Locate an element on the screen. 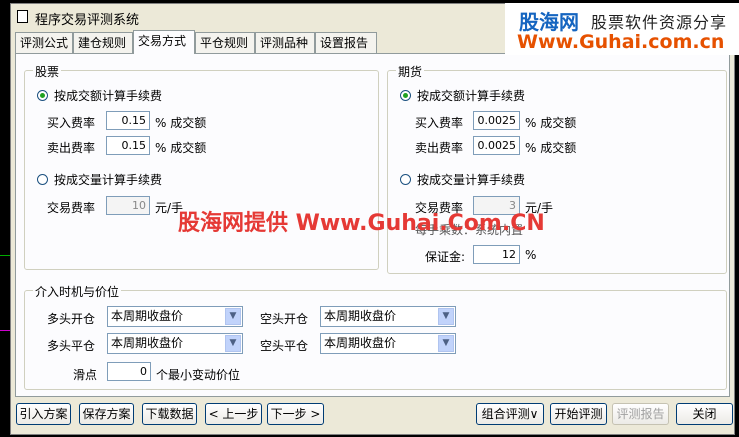 The width and height of the screenshot is (739, 437). futures-sell-rate-input: 0.0025 is located at coordinates (496, 145).